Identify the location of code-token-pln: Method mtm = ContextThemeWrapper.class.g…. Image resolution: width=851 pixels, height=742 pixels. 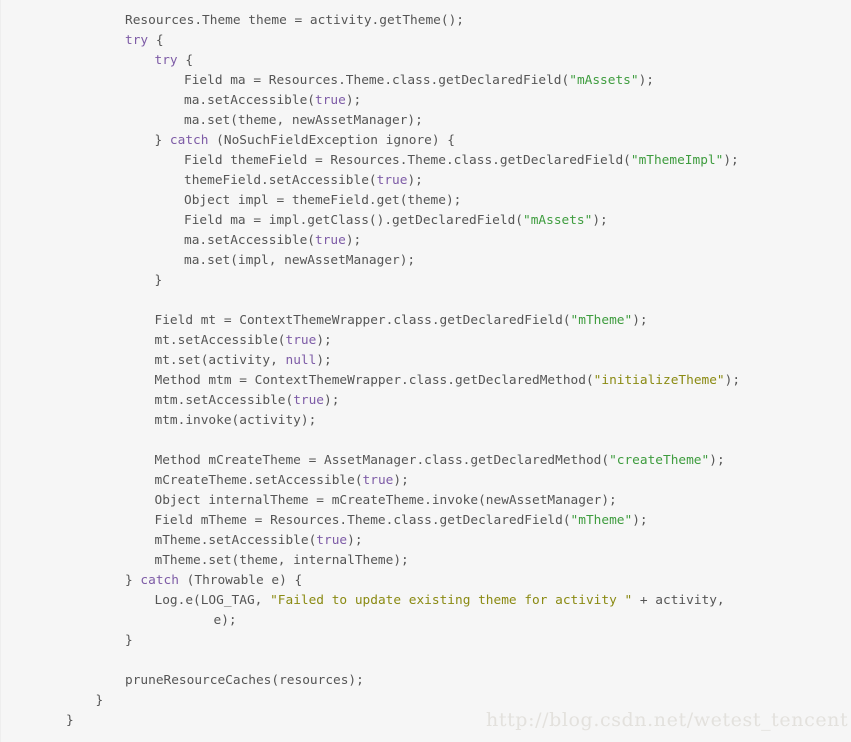
(374, 380).